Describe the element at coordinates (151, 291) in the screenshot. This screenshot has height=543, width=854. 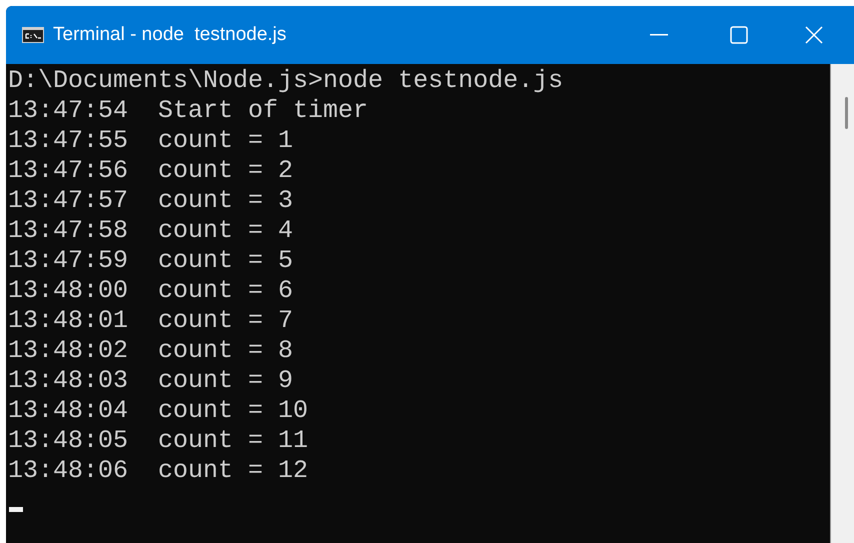
I see `console-line: 13:48:00 count = 6` at that location.